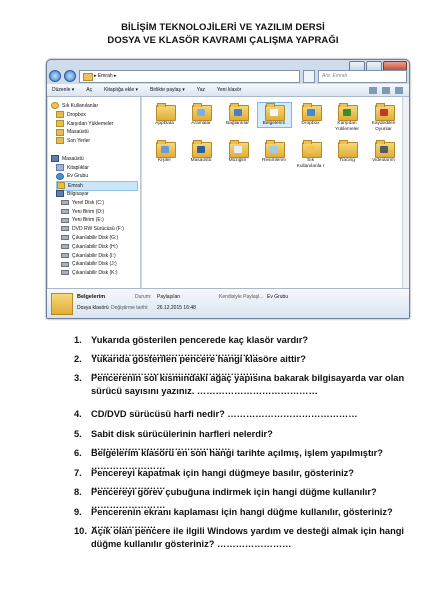  I want to click on star-icon, so click(55, 106).